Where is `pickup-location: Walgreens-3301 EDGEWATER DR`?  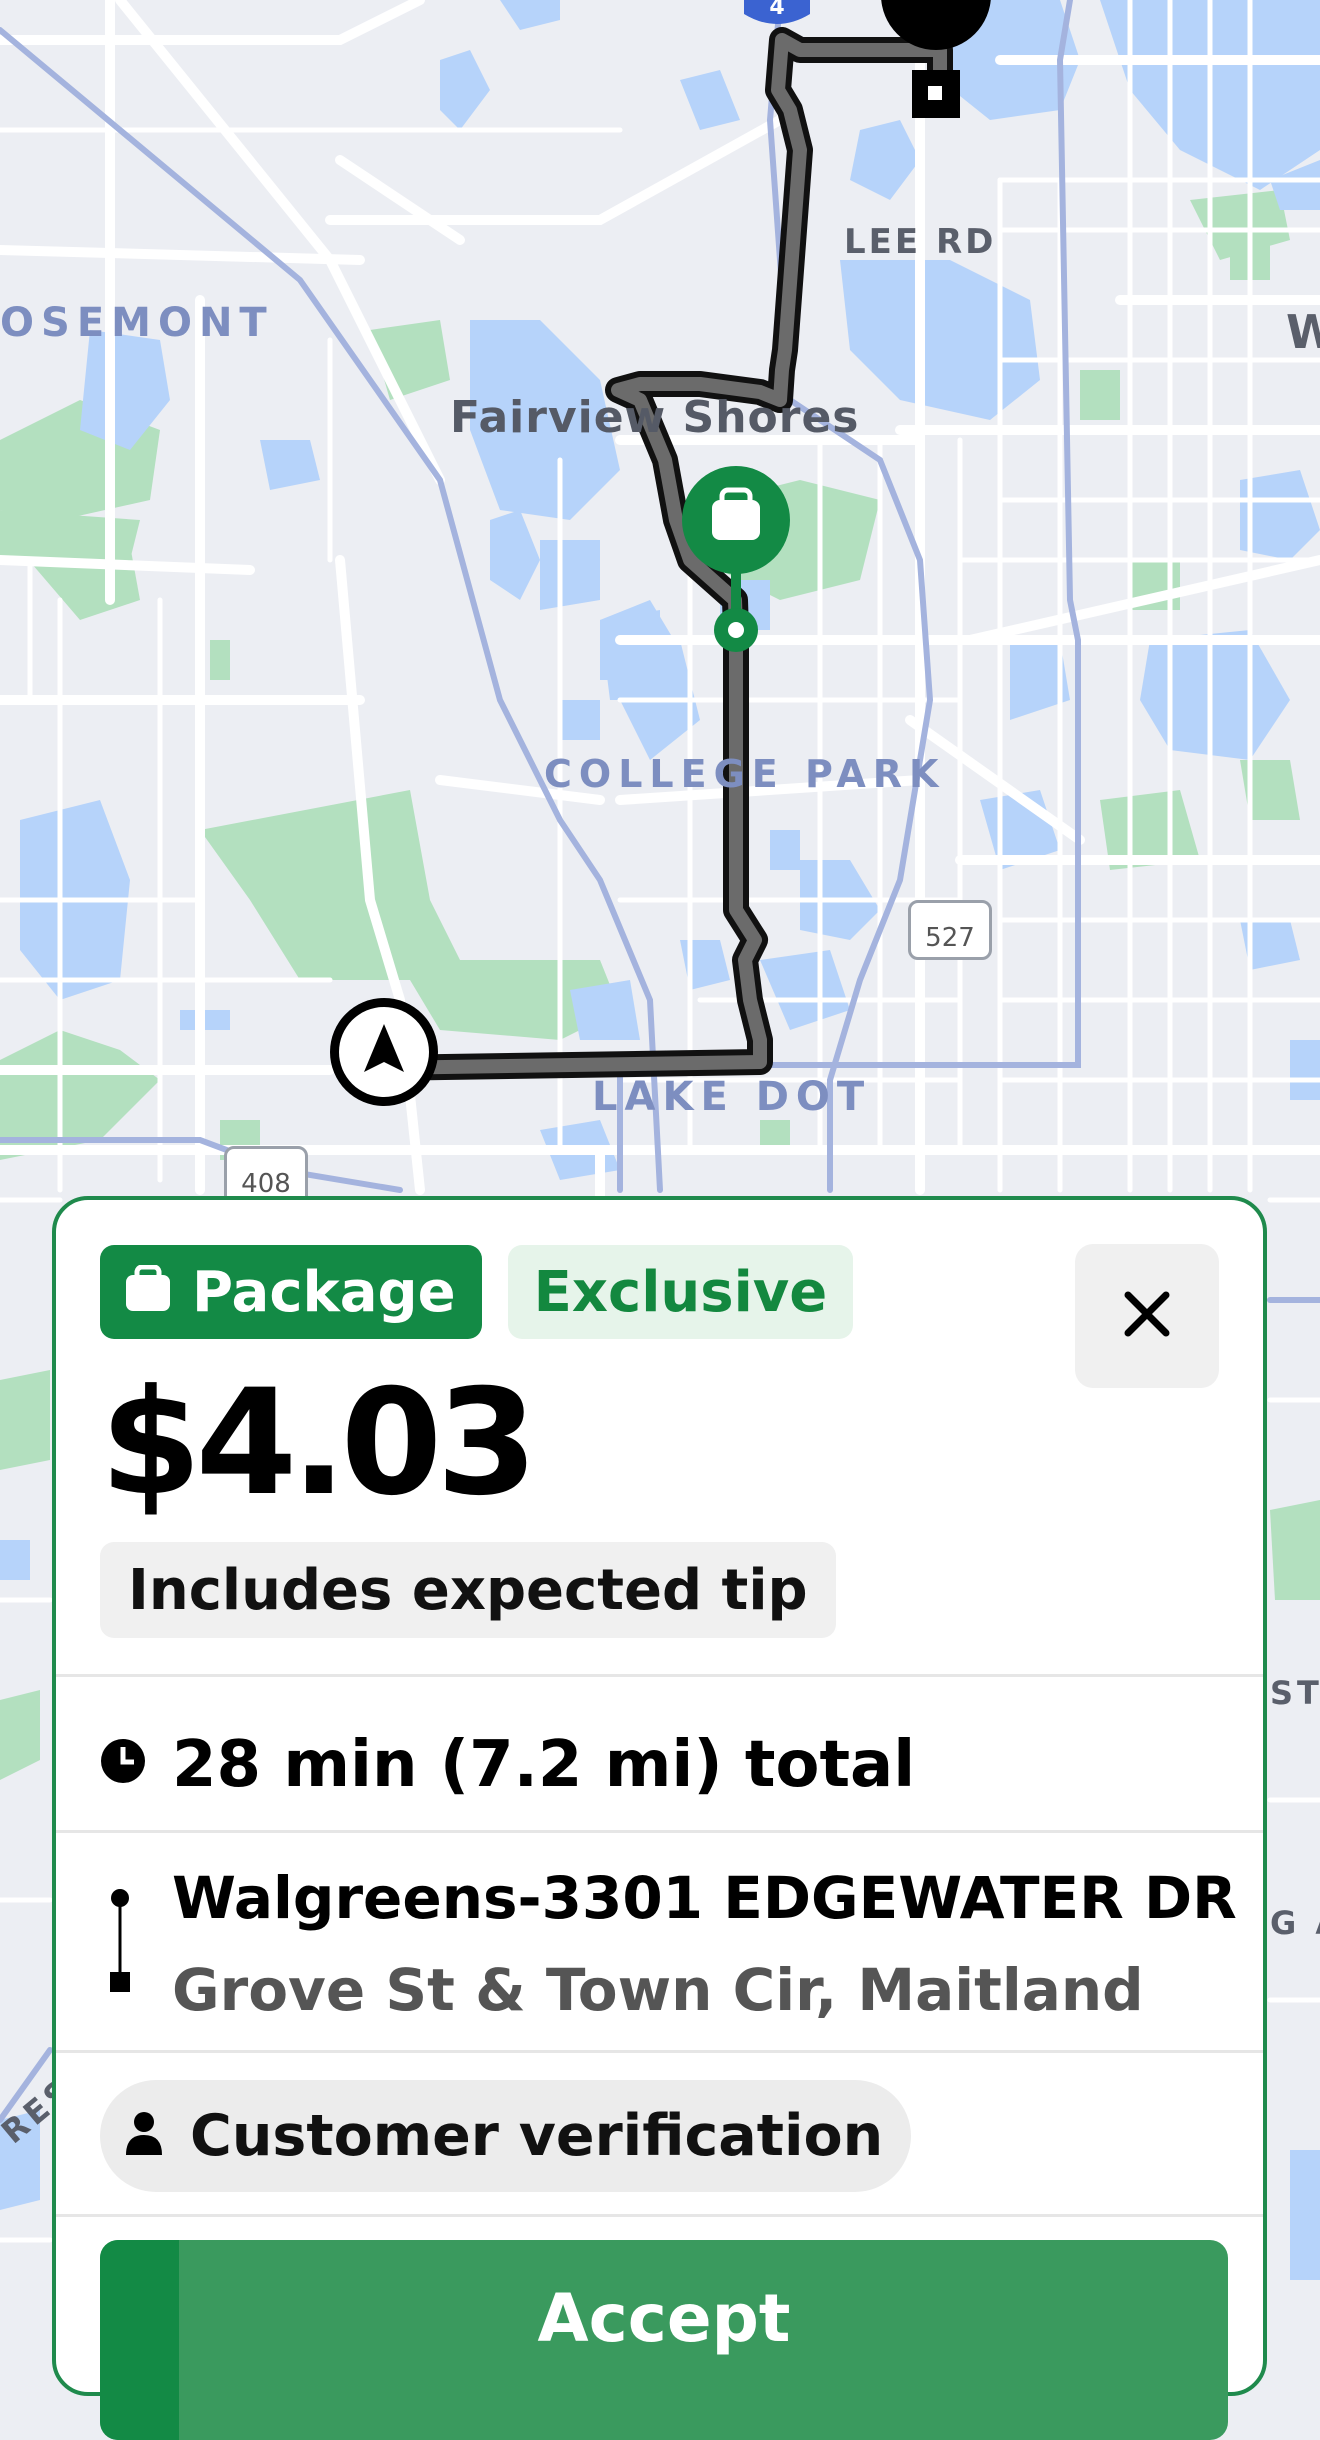 pickup-location: Walgreens-3301 EDGEWATER DR is located at coordinates (704, 1898).